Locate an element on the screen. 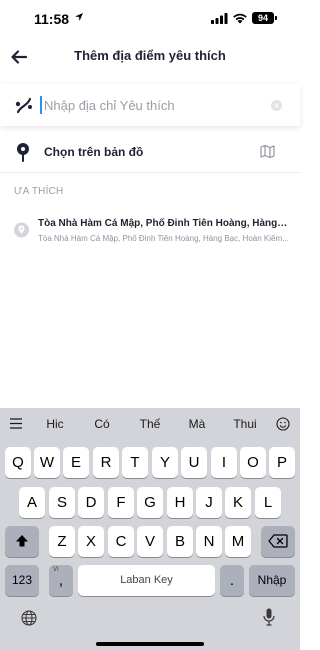 The image size is (320, 650). emoji-icon is located at coordinates (283, 424).